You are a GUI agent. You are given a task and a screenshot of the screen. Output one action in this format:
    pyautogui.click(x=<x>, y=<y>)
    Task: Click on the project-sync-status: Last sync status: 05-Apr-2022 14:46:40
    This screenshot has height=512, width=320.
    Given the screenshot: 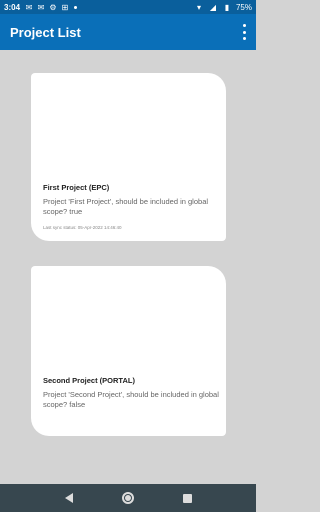 What is the action you would take?
    pyautogui.click(x=82, y=227)
    